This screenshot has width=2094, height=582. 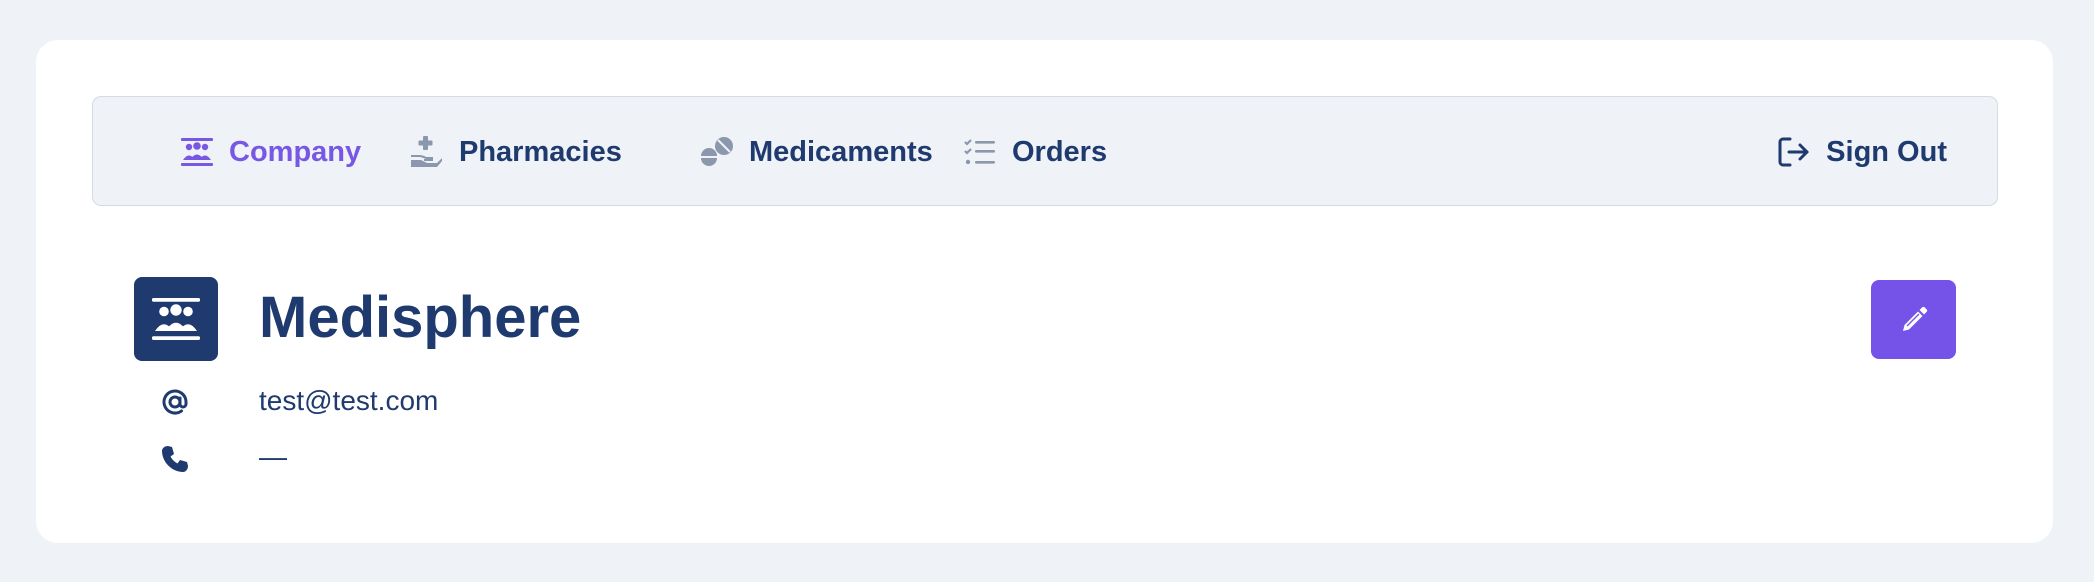 What do you see at coordinates (295, 151) in the screenshot?
I see `nav-label-company: Company` at bounding box center [295, 151].